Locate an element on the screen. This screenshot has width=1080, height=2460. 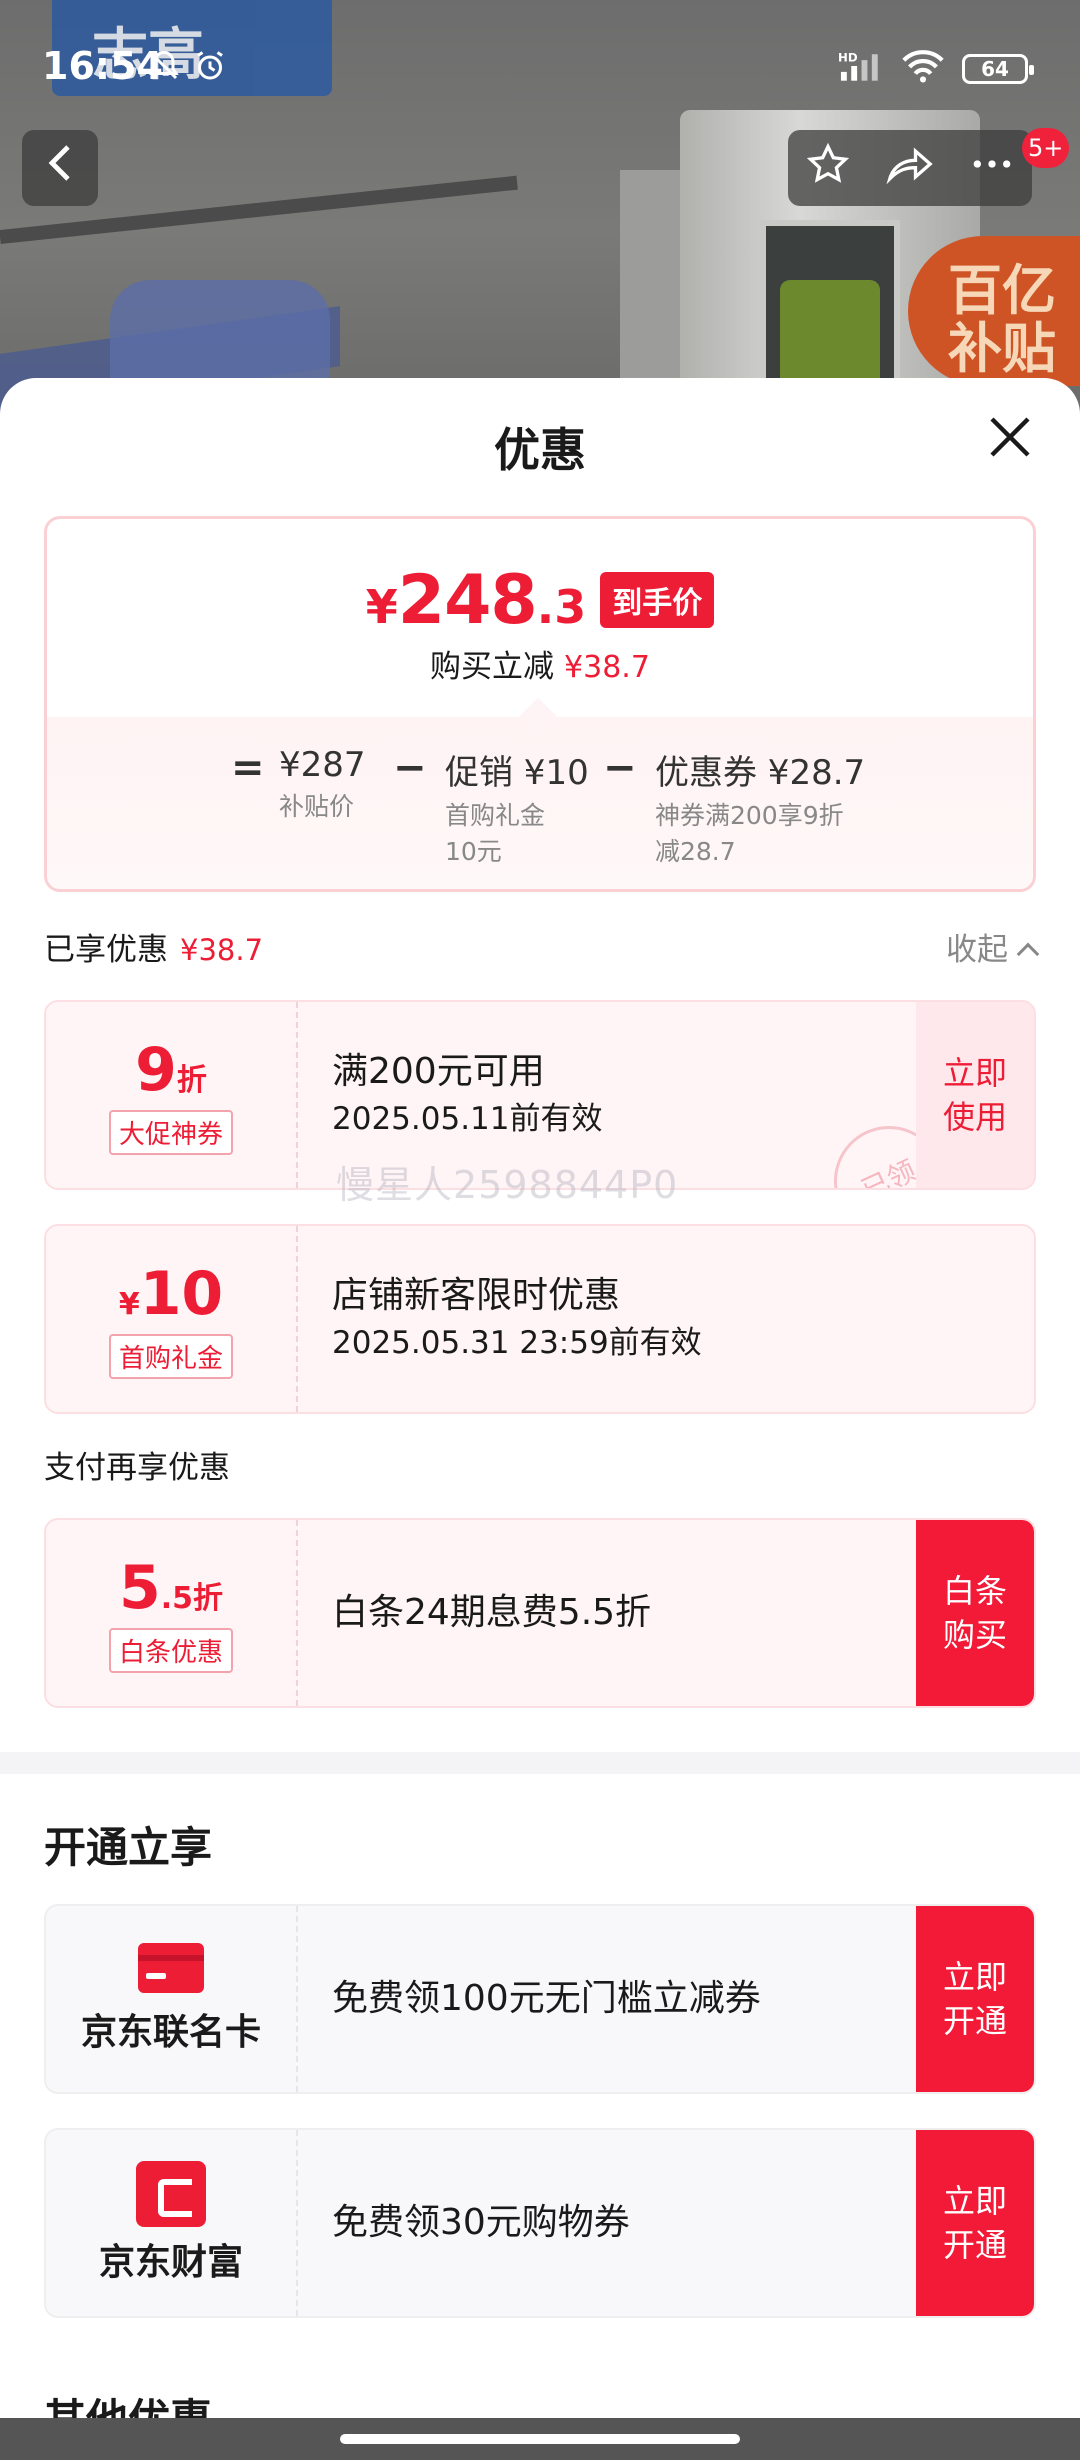
brand-name: 京东财富 is located at coordinates (170, 2262).